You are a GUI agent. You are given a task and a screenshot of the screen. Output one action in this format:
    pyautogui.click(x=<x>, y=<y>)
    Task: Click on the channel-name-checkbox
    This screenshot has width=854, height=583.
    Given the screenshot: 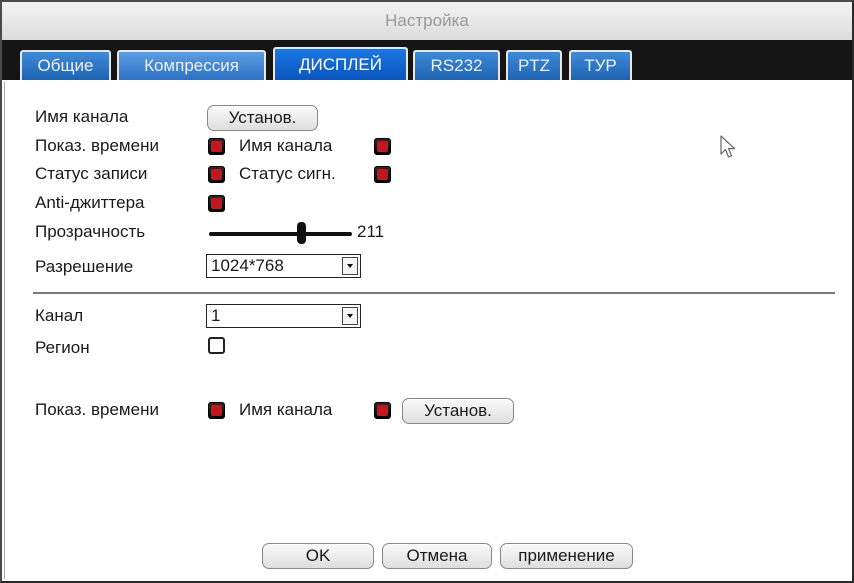 What is the action you would take?
    pyautogui.click(x=382, y=410)
    